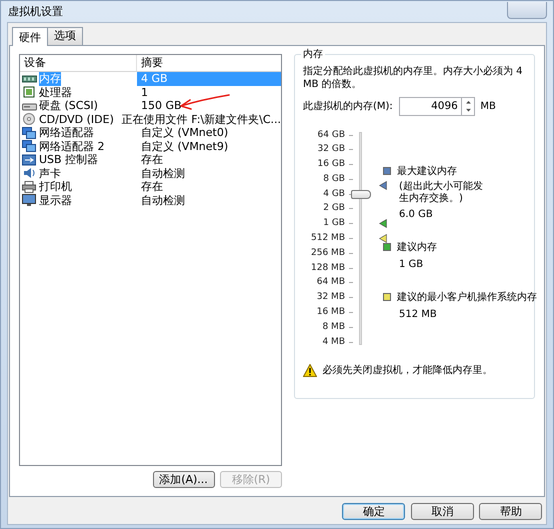  Describe the element at coordinates (35, 11) in the screenshot. I see `window-title: 虚拟机设置` at that location.